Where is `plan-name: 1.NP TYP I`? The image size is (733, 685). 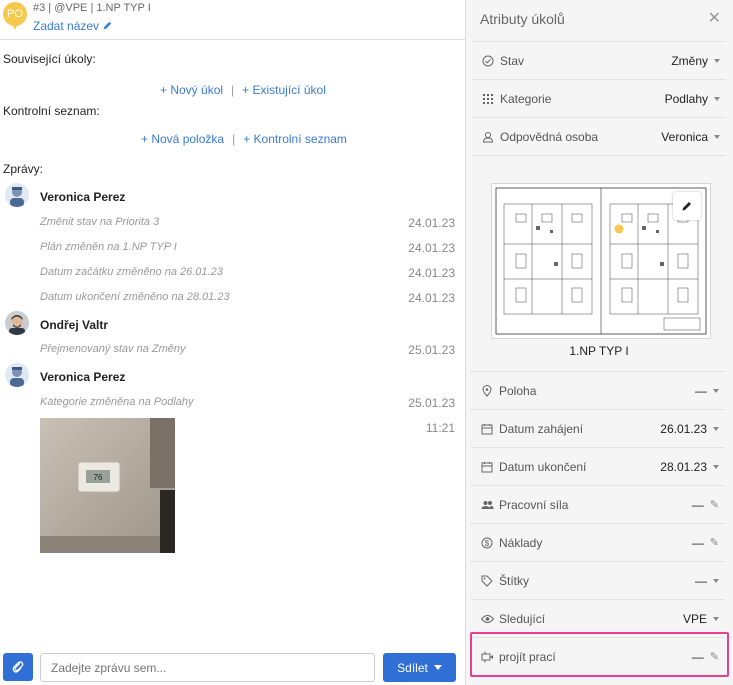 plan-name: 1.NP TYP I is located at coordinates (599, 351).